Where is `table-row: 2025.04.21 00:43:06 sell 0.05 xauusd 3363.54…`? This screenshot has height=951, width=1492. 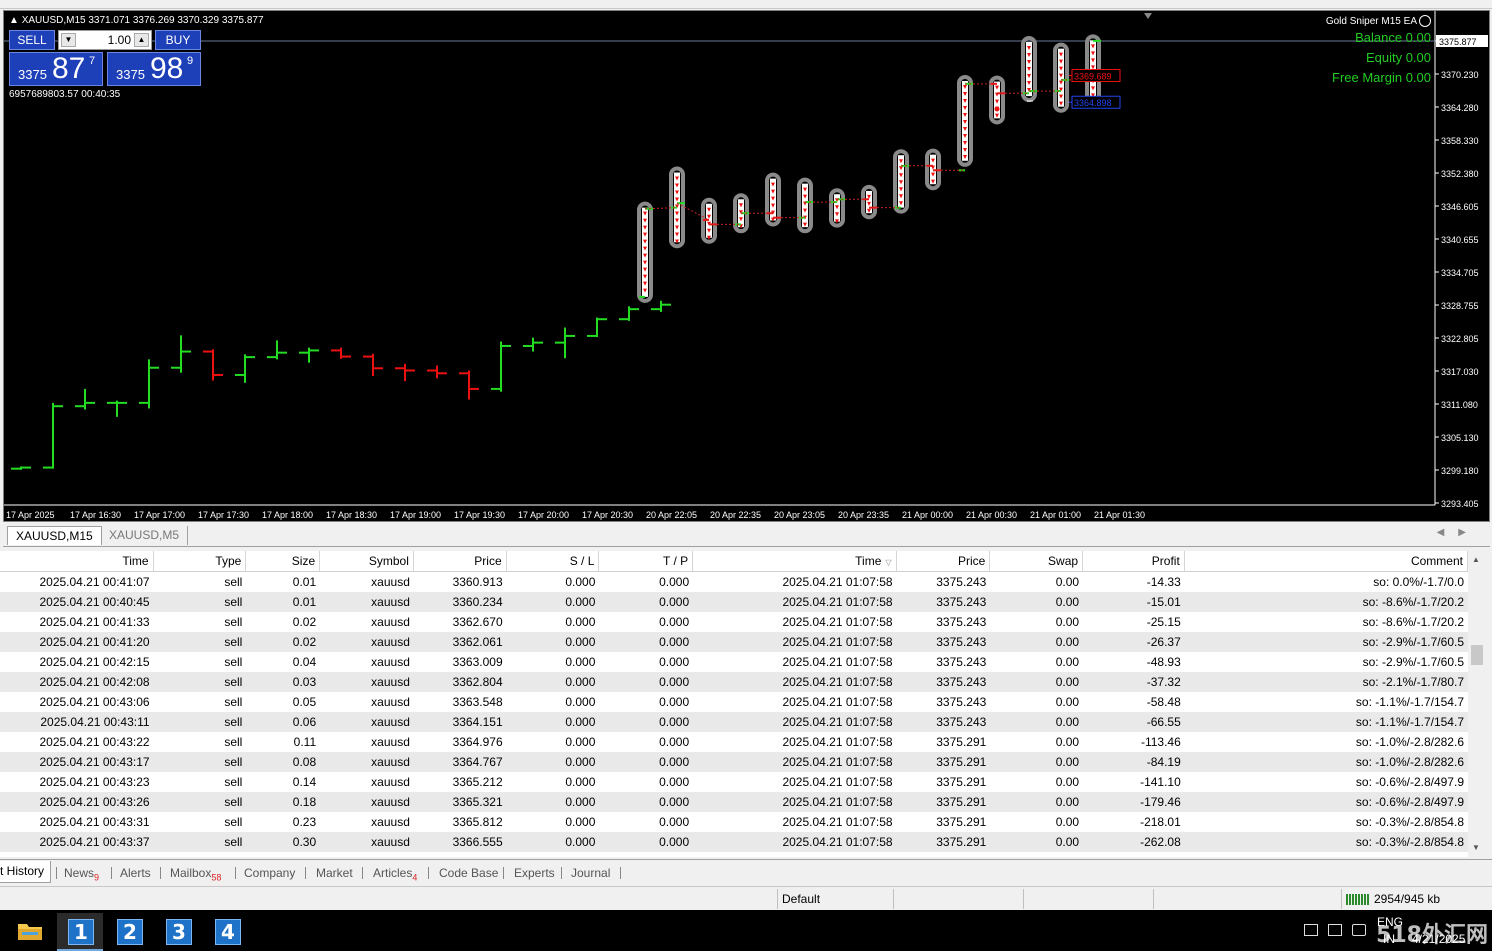
table-row: 2025.04.21 00:43:06 sell 0.05 xauusd 3363.54… is located at coordinates (734, 702).